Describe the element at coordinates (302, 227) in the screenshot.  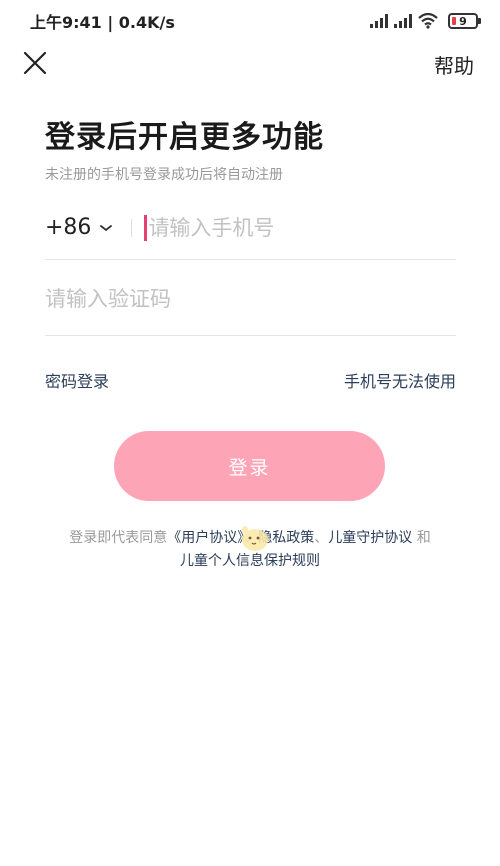
I see `phone-input` at that location.